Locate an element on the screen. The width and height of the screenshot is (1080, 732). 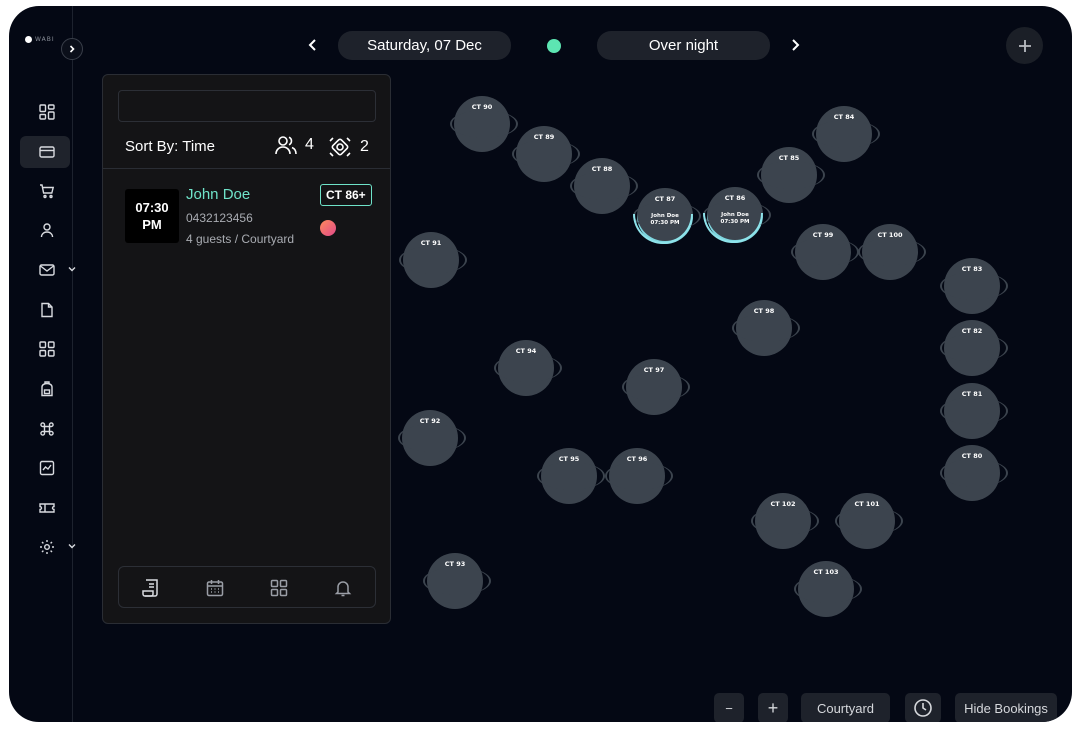
panel-tabs is located at coordinates (247, 587).